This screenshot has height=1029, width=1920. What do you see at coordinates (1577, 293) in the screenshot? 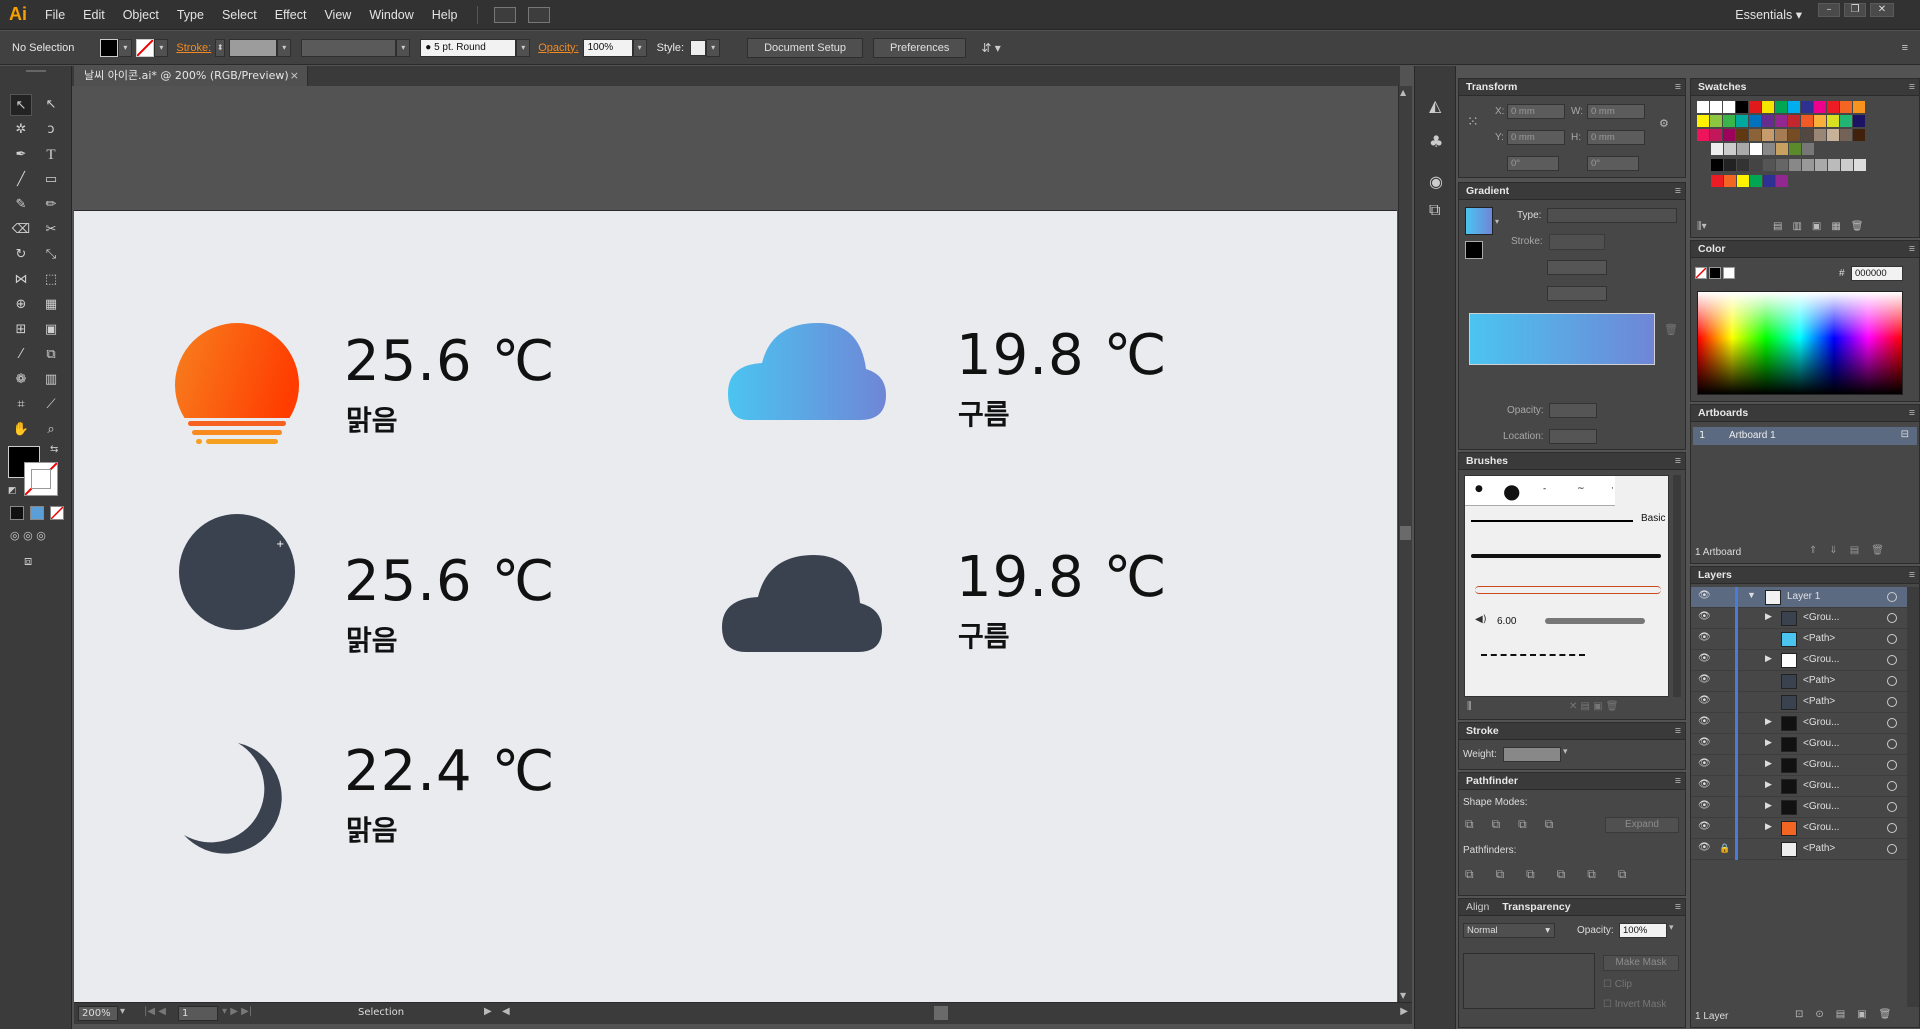
I see `gradient-aspect-field` at bounding box center [1577, 293].